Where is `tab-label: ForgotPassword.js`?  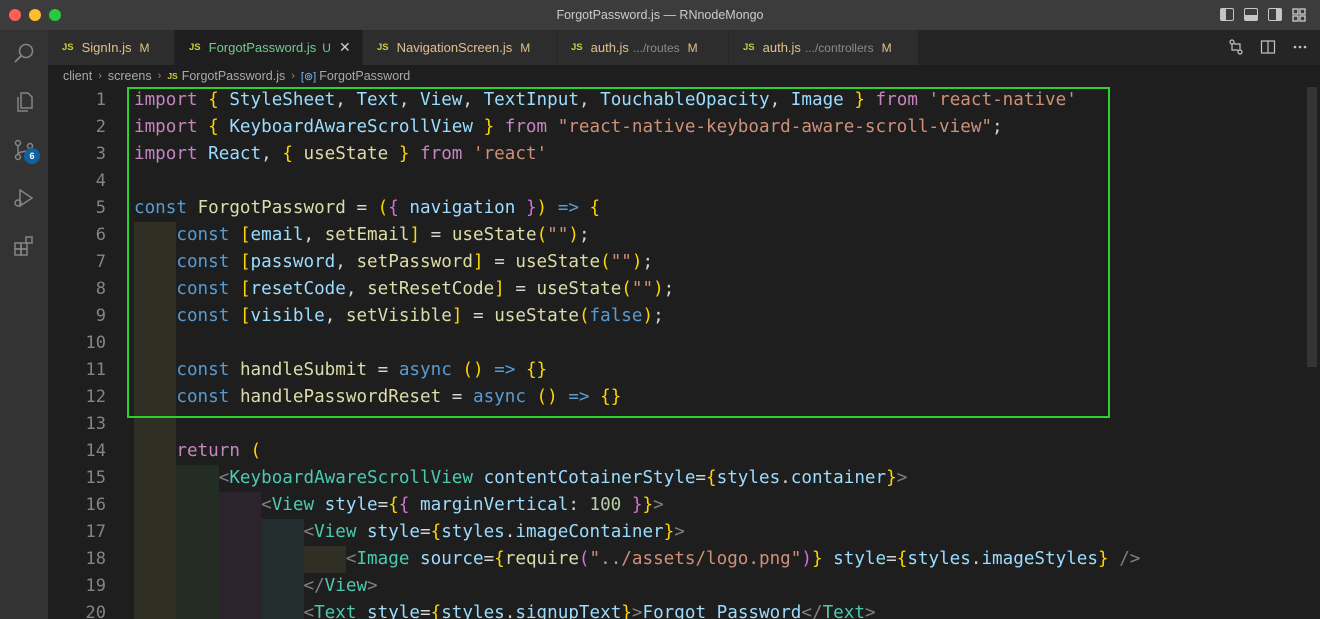
tab-label: ForgotPassword.js is located at coordinates (262, 47).